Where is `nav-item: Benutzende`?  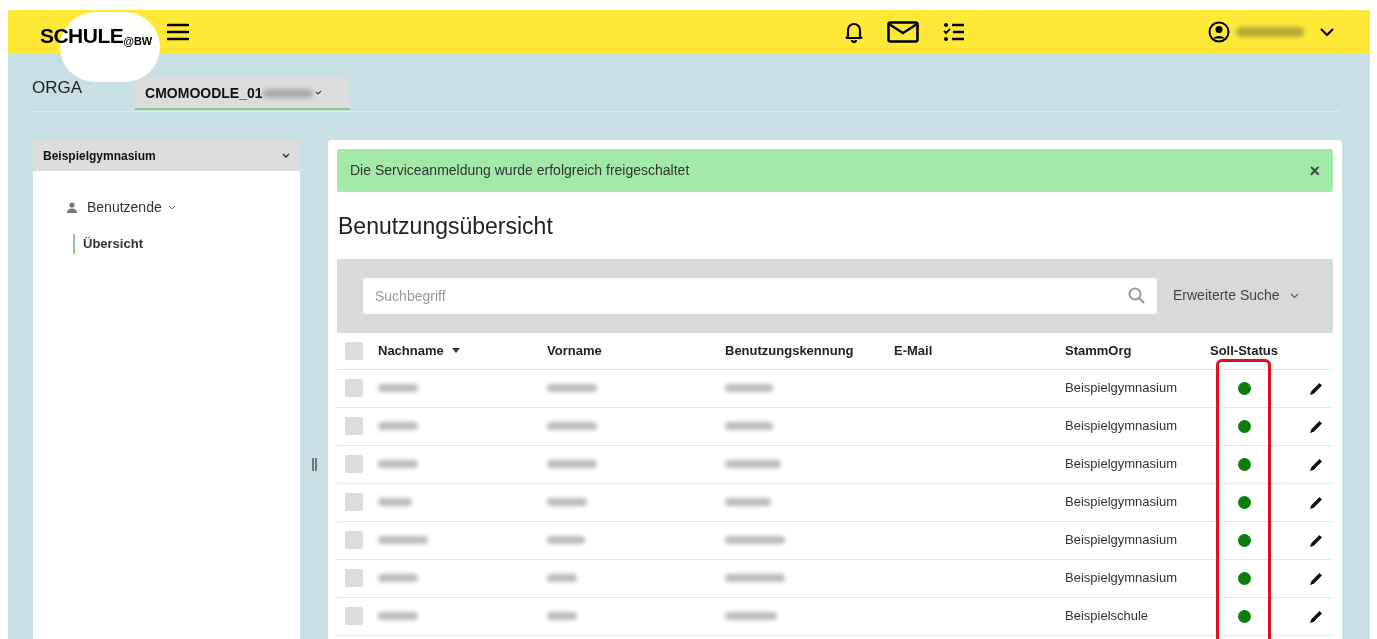
nav-item: Benutzende is located at coordinates (183, 207).